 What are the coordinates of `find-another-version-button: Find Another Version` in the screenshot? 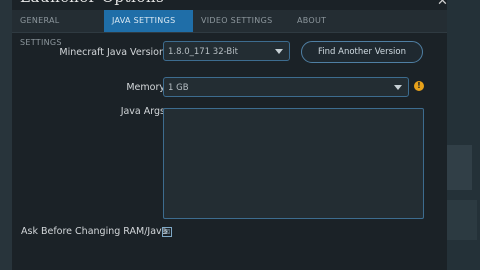 It's located at (362, 52).